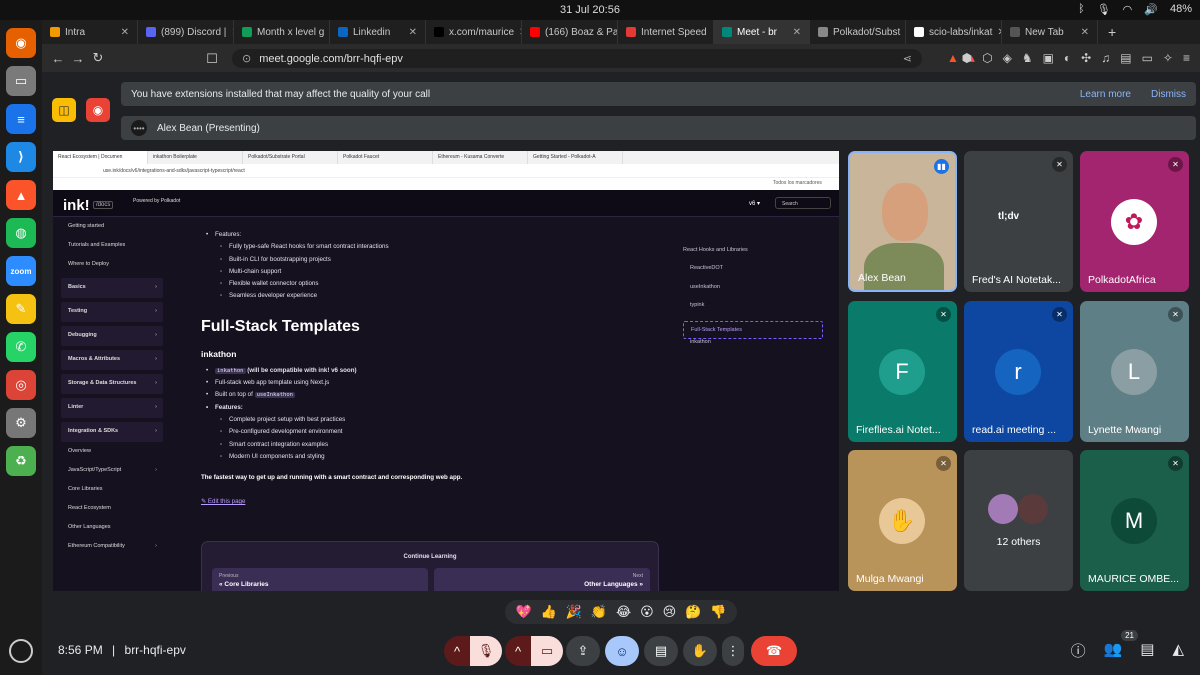  What do you see at coordinates (1135, 9) in the screenshot?
I see `system-tray: ᛒ 🎙 ◠ 🔊 48%` at bounding box center [1135, 9].